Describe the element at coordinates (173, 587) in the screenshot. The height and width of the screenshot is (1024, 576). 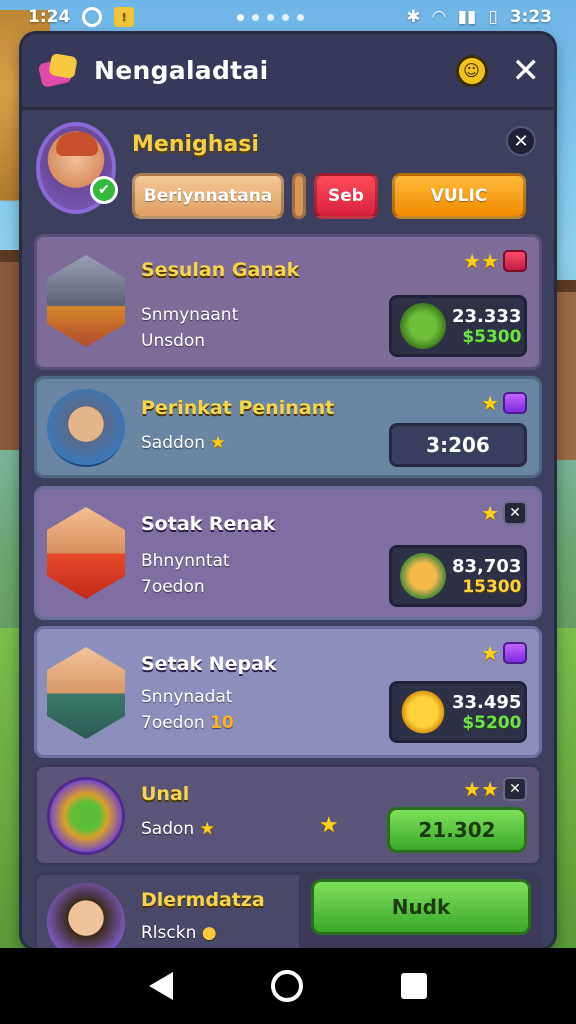
I see `item-sub: 7oedon` at that location.